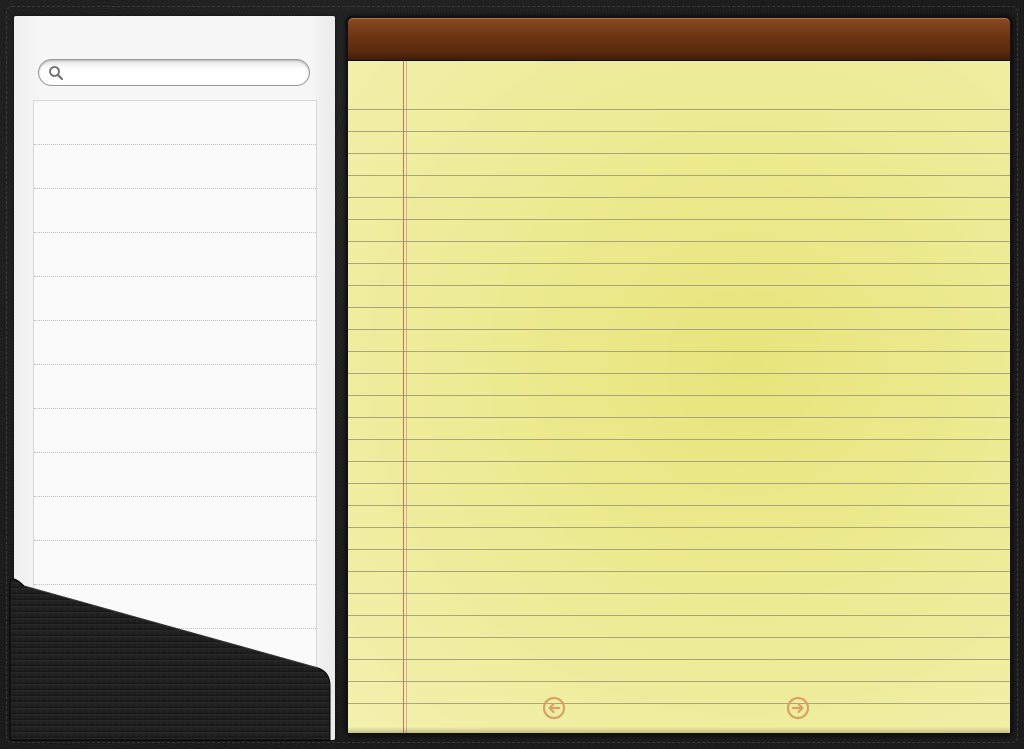 This screenshot has height=749, width=1024. What do you see at coordinates (186, 73) in the screenshot?
I see `search-input` at bounding box center [186, 73].